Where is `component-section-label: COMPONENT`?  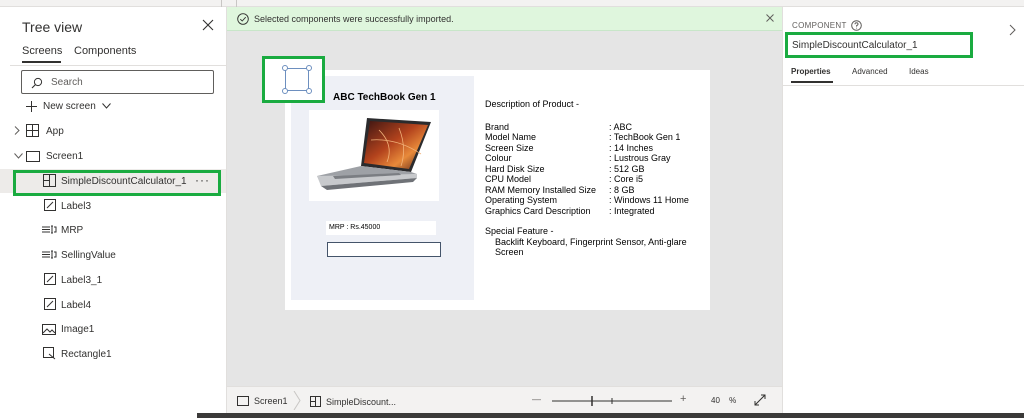 component-section-label: COMPONENT is located at coordinates (827, 25).